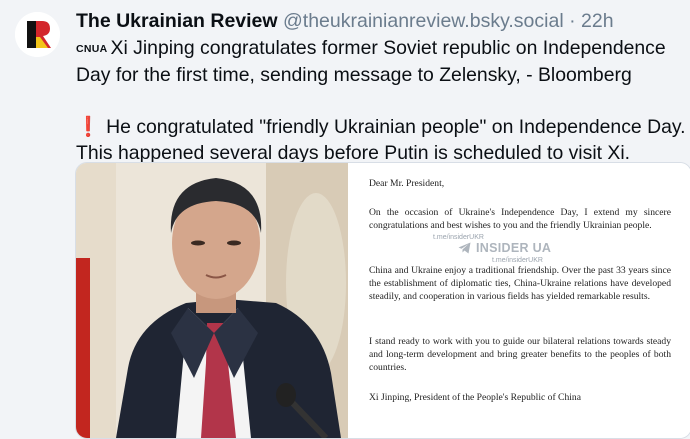  I want to click on author-avatar, so click(37, 34).